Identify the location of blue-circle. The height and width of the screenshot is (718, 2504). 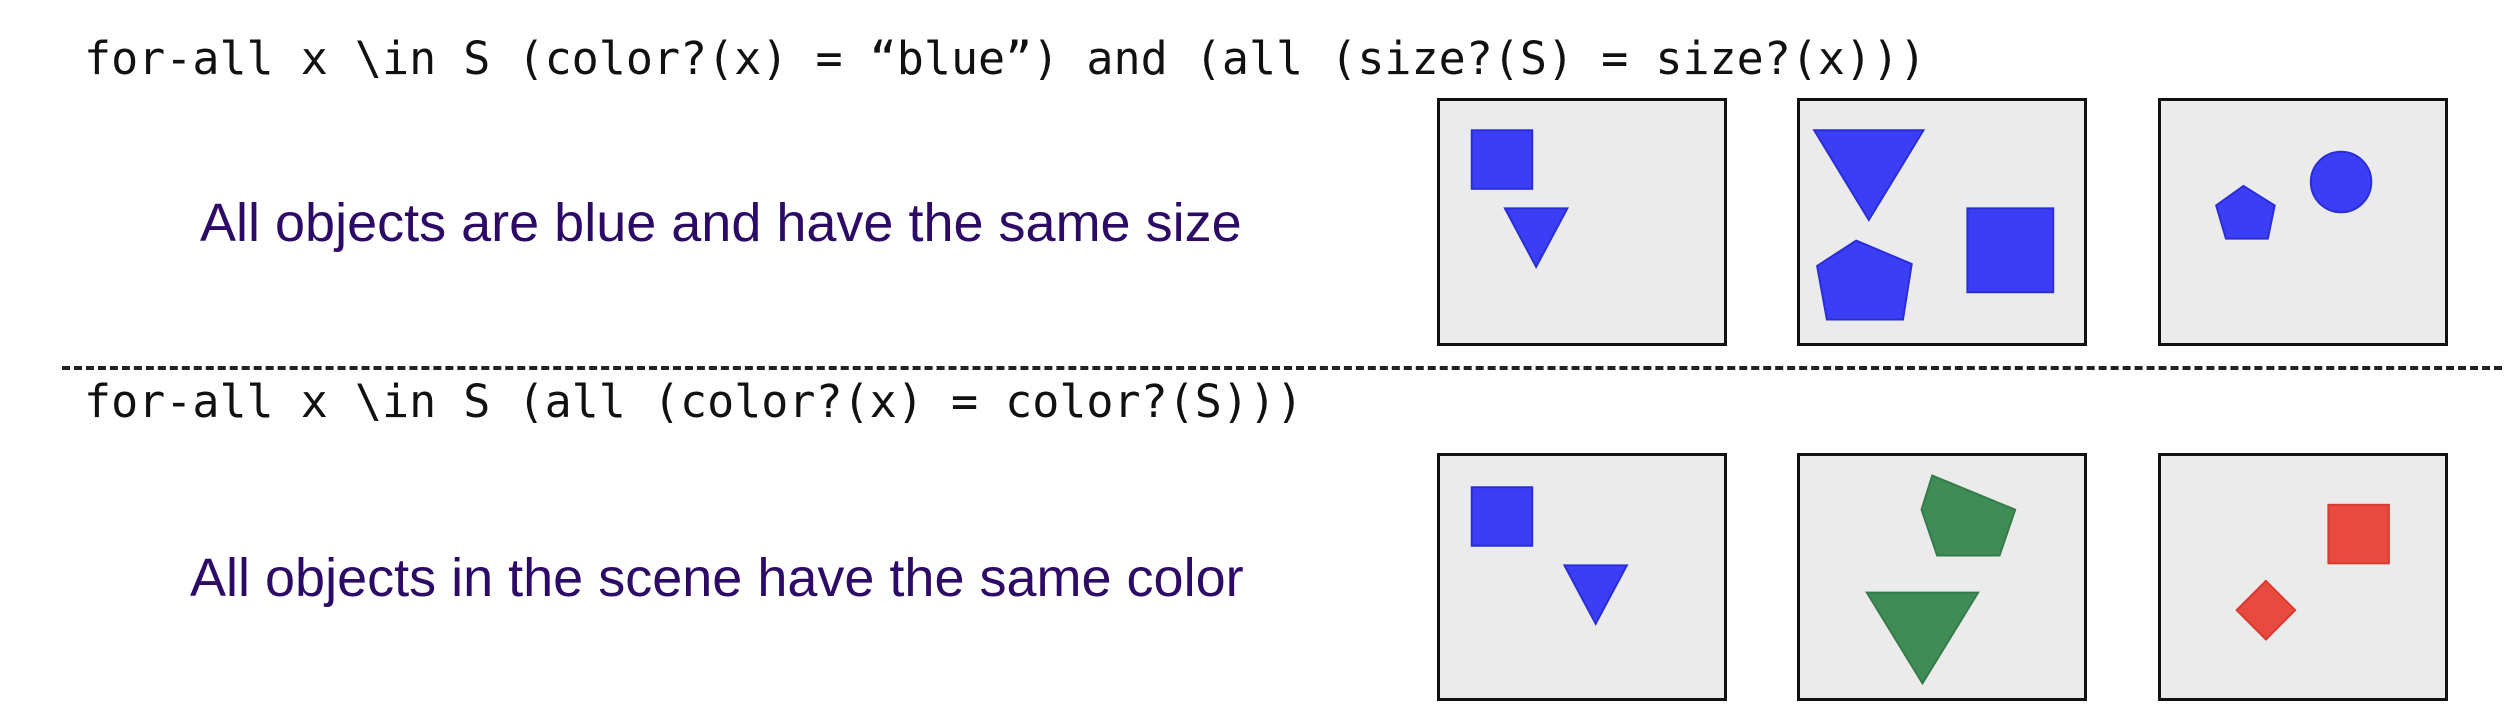
(2341, 182).